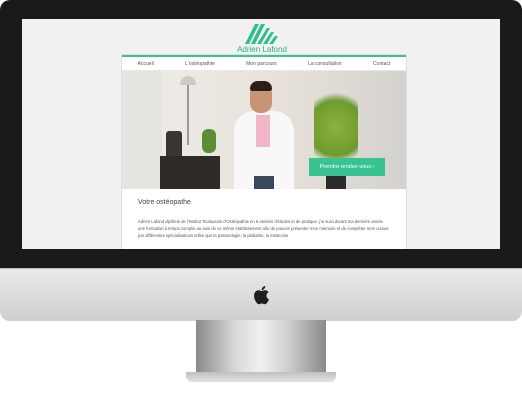 Image resolution: width=522 pixels, height=400 pixels. What do you see at coordinates (188, 115) in the screenshot?
I see `lamp-pole` at bounding box center [188, 115].